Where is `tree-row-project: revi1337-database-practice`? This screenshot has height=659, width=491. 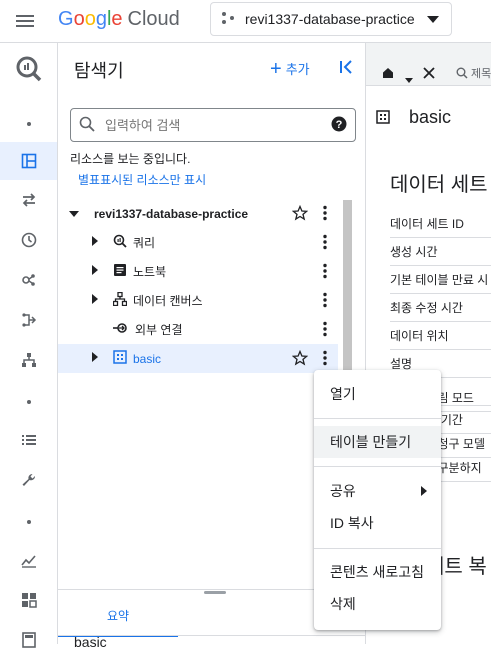 tree-row-project: revi1337-database-practice is located at coordinates (198, 213).